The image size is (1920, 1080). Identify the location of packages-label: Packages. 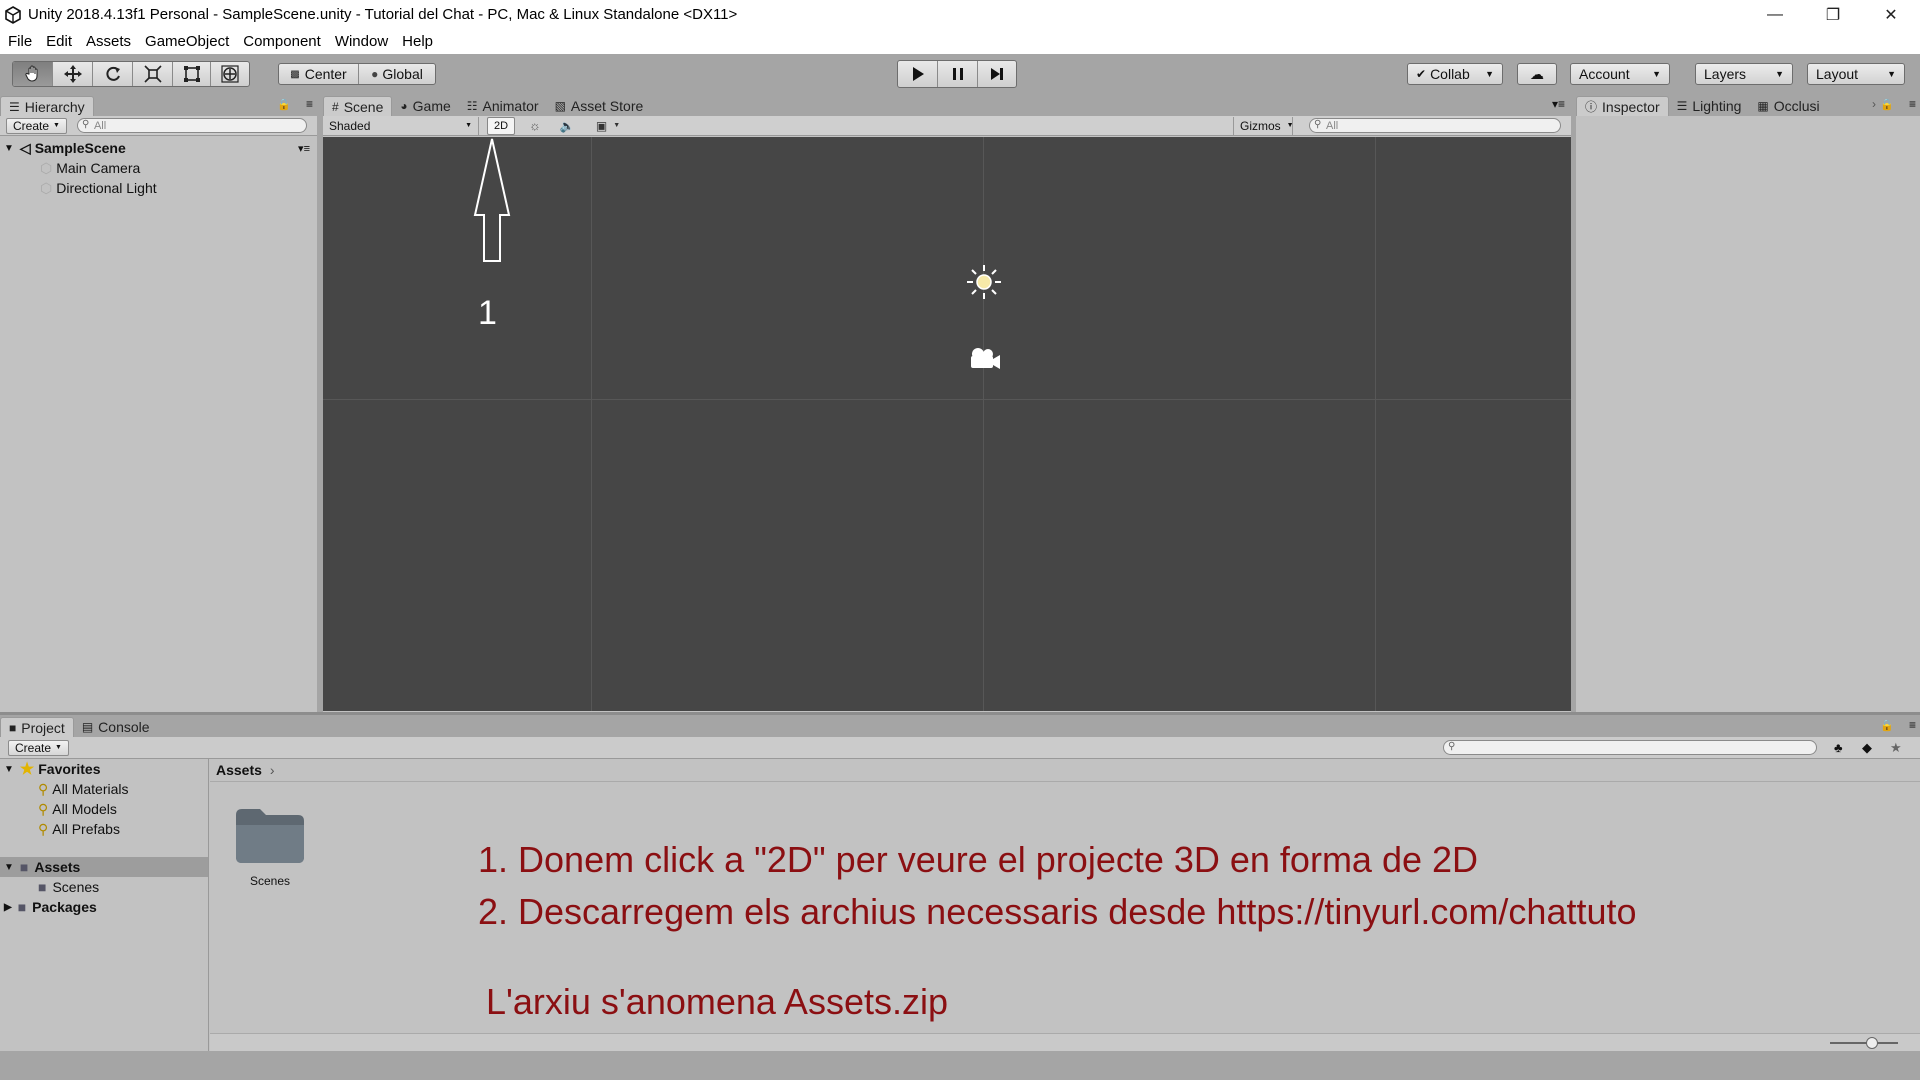
(64, 907).